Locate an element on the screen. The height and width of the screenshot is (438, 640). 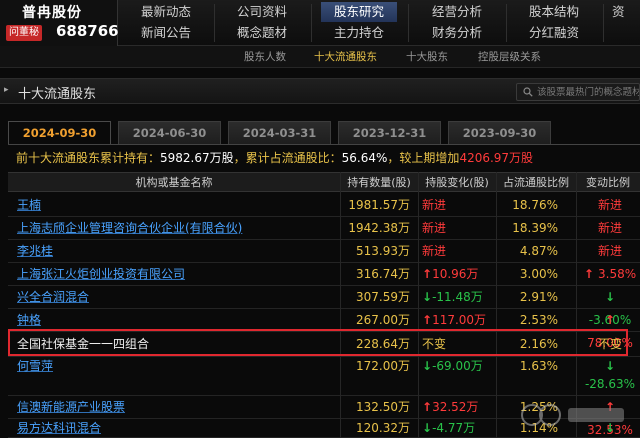
holder-name-link: 易方达科讯混合 is located at coordinates (59, 428).